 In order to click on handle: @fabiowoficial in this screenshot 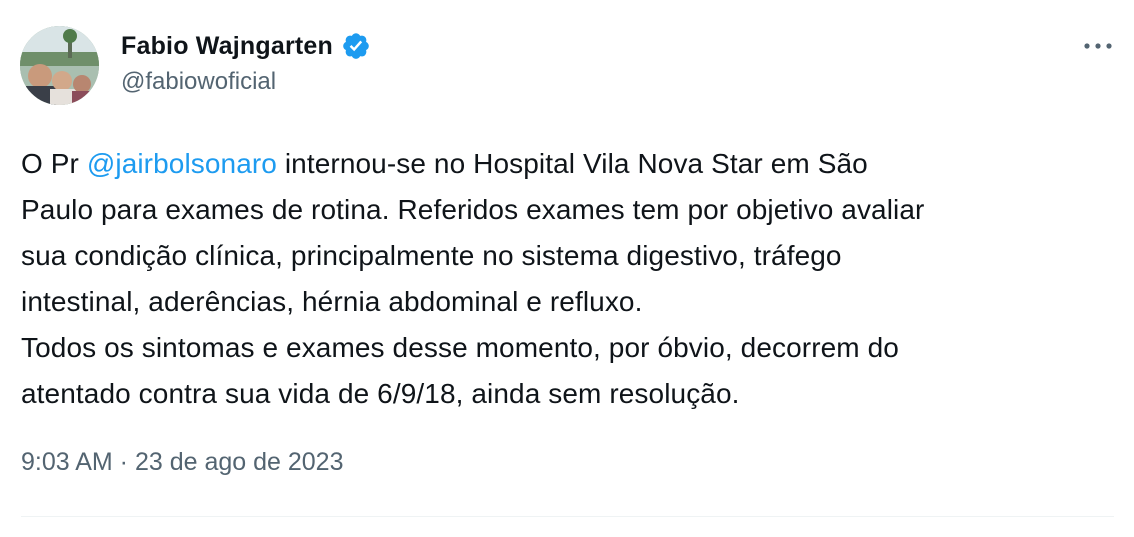, I will do `click(246, 82)`.